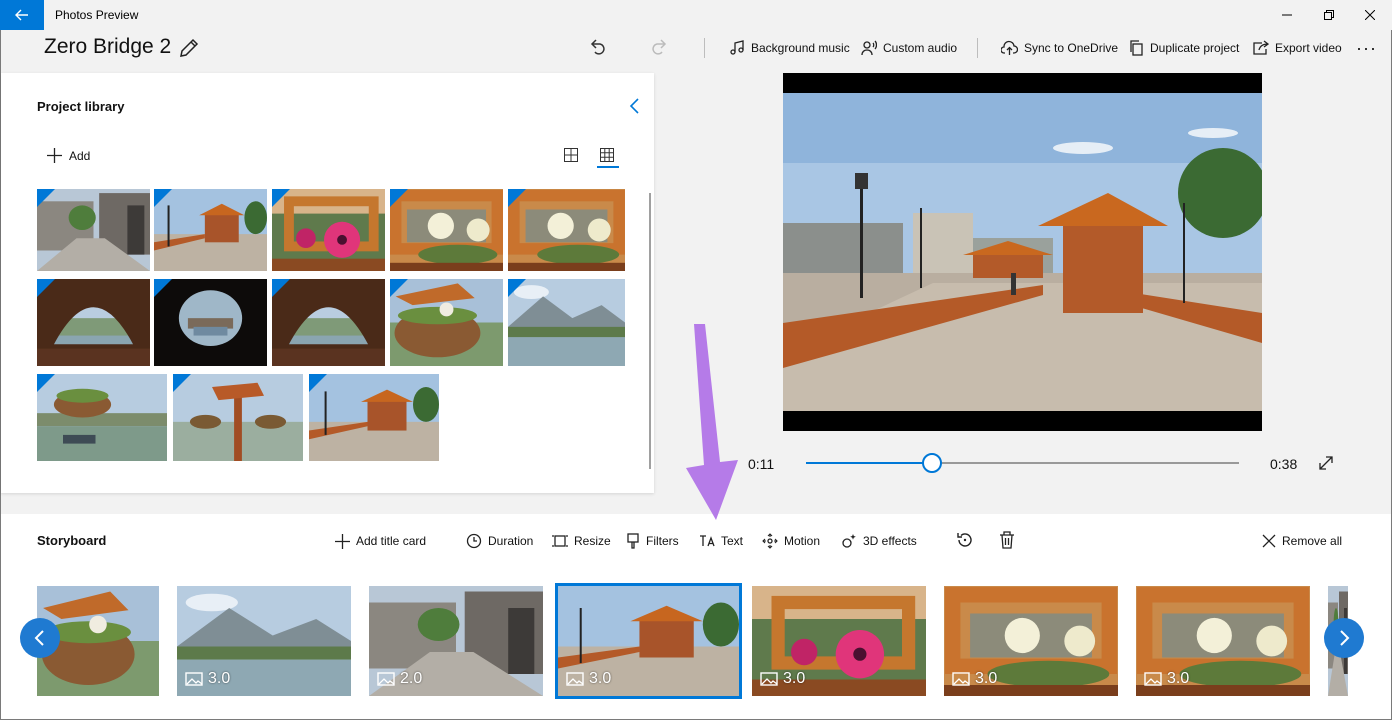  I want to click on small-grid-view-button, so click(607, 155).